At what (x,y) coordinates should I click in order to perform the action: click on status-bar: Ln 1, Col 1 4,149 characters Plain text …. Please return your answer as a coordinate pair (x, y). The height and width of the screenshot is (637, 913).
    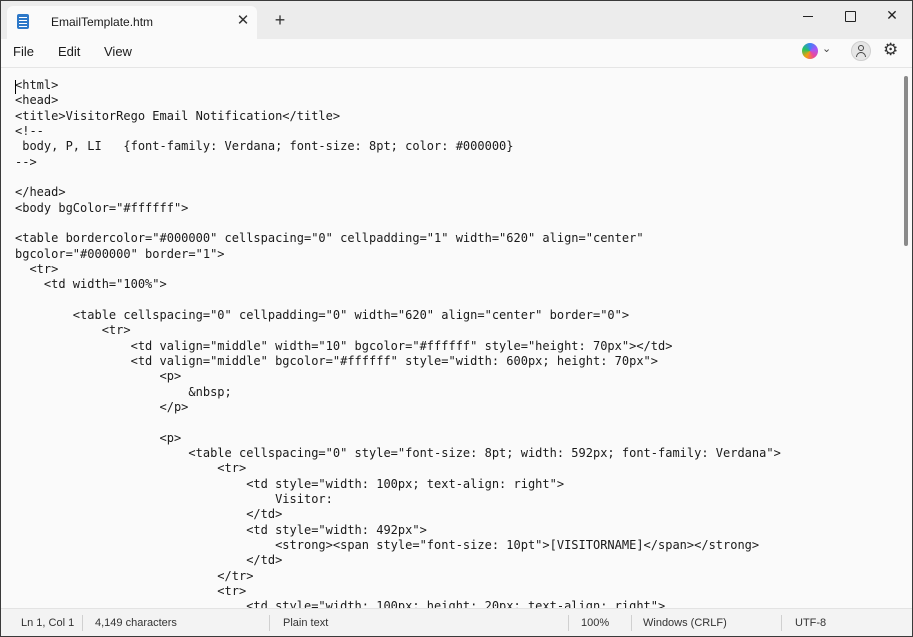
    Looking at the image, I should click on (456, 622).